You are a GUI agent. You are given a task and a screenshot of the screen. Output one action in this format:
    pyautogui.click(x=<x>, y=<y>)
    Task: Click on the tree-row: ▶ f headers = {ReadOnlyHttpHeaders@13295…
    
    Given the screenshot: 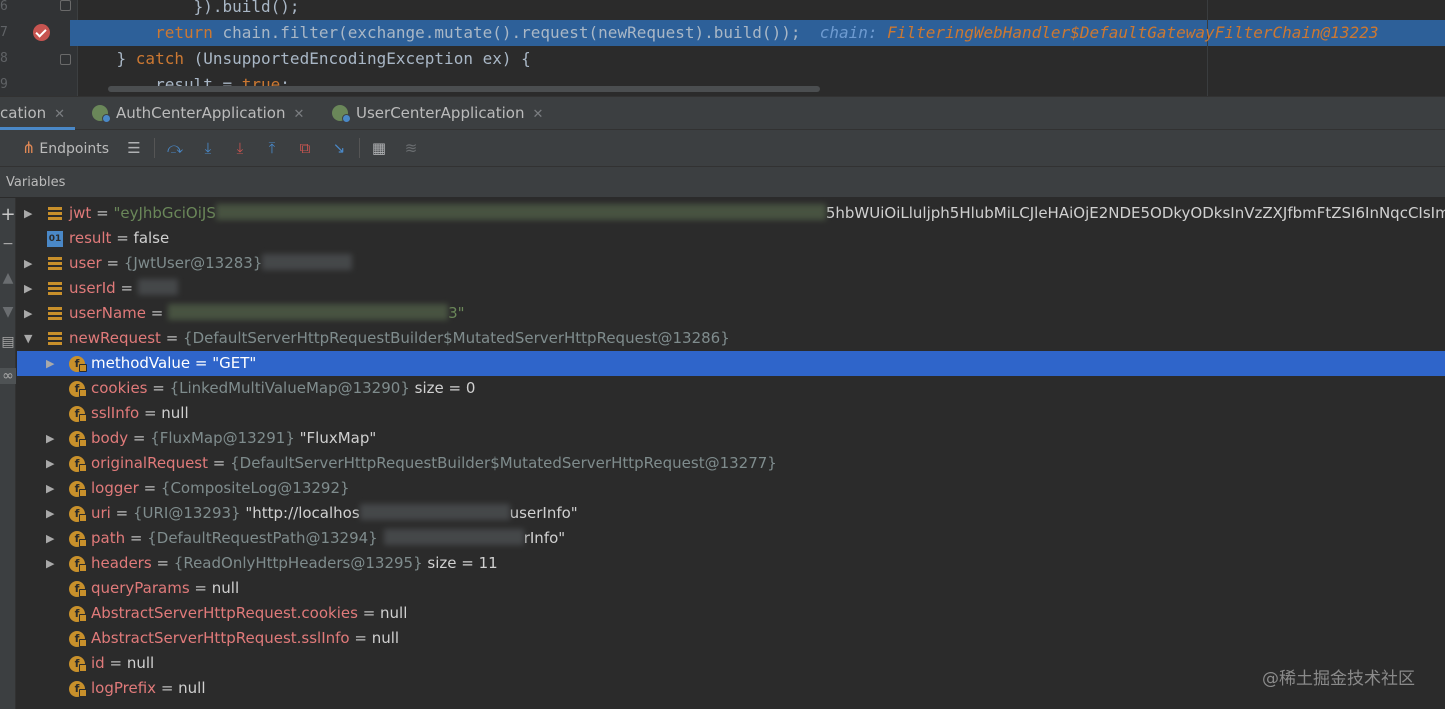 What is the action you would take?
    pyautogui.click(x=731, y=563)
    